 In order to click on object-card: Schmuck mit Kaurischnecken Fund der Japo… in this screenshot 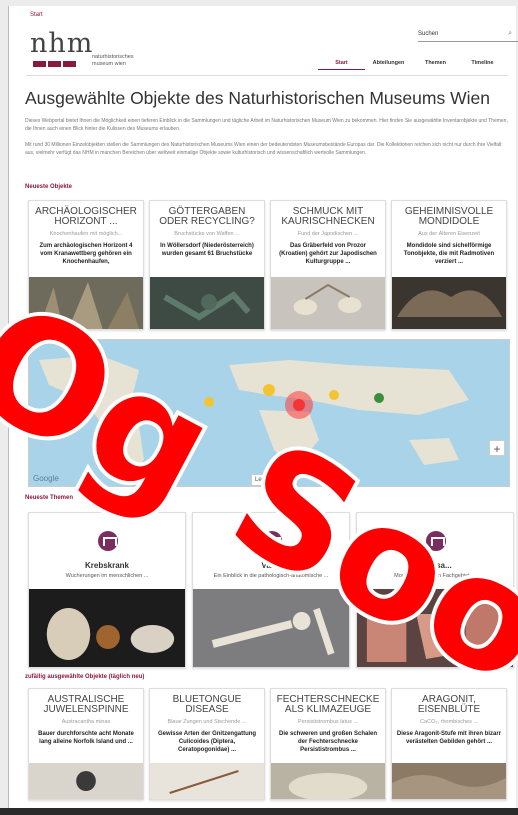, I will do `click(328, 265)`.